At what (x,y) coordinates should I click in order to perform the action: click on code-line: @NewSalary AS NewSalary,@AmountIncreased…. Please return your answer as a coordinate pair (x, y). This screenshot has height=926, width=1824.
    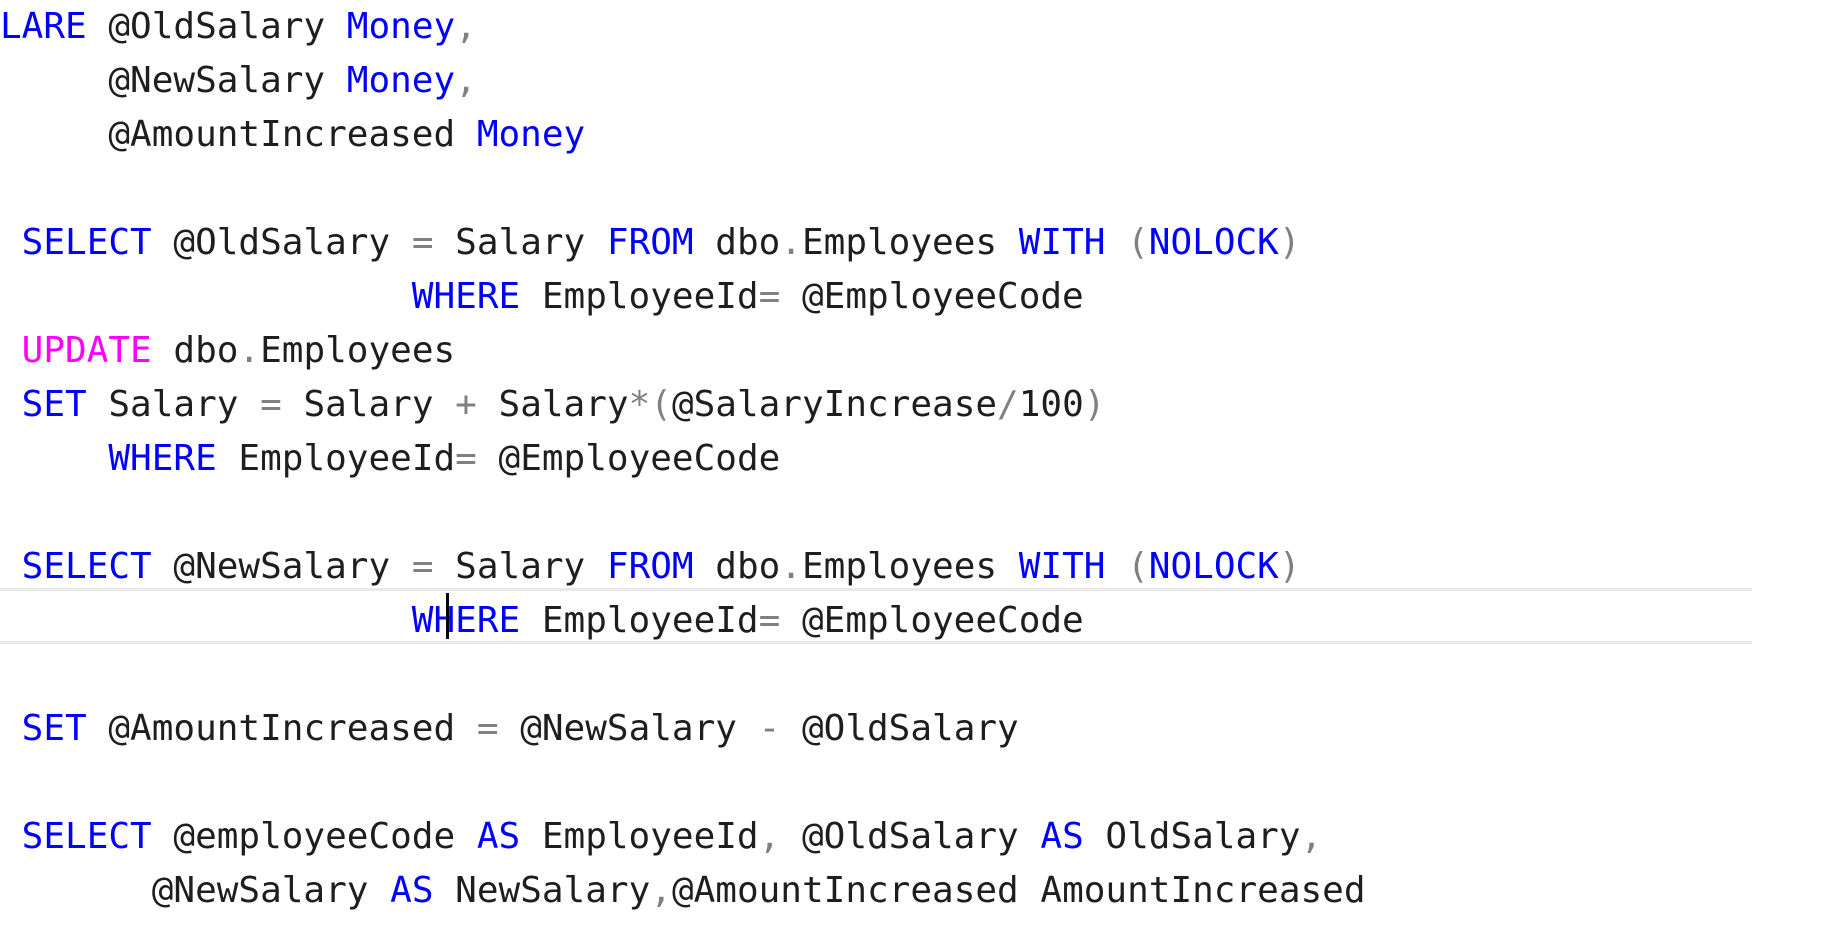
    Looking at the image, I should click on (683, 891).